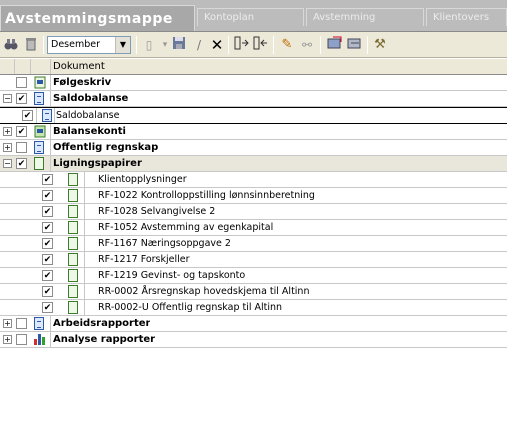  What do you see at coordinates (253, 67) in the screenshot?
I see `grid-header: Dokument` at bounding box center [253, 67].